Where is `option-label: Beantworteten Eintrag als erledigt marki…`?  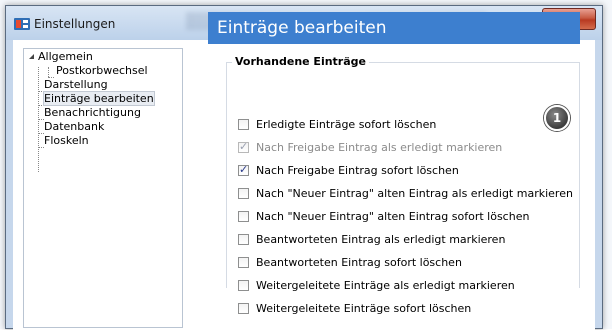 option-label: Beantworteten Eintrag als erledigt marki… is located at coordinates (381, 239).